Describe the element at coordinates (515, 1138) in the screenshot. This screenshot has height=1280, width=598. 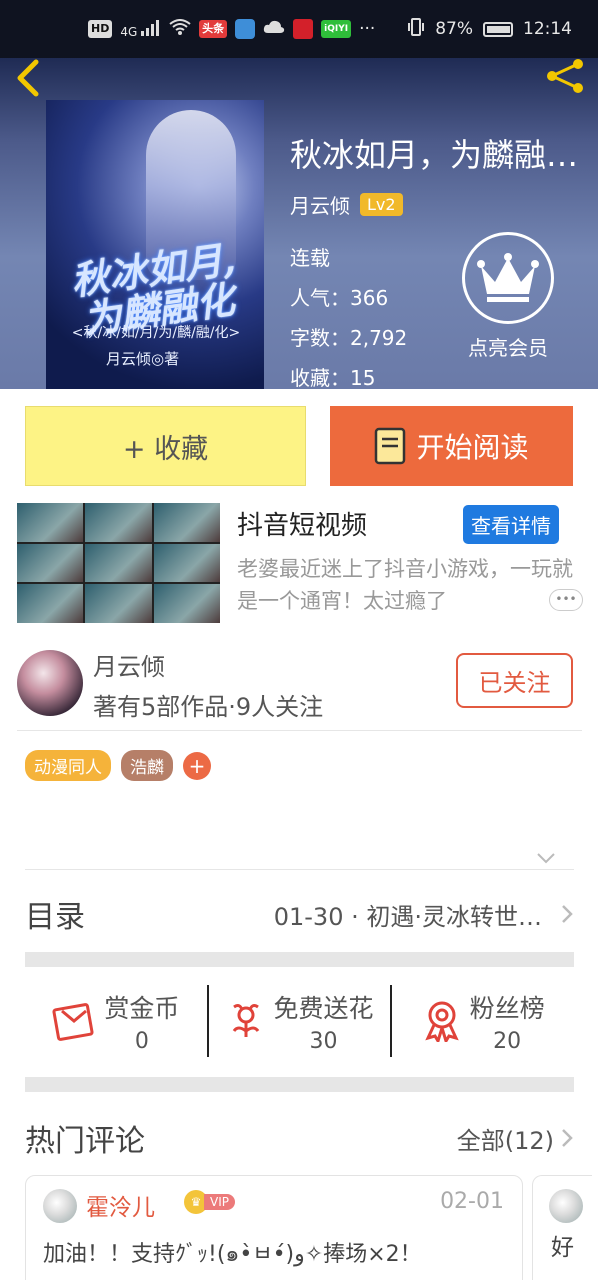
I see `all-comments-link: 全部(12)` at that location.